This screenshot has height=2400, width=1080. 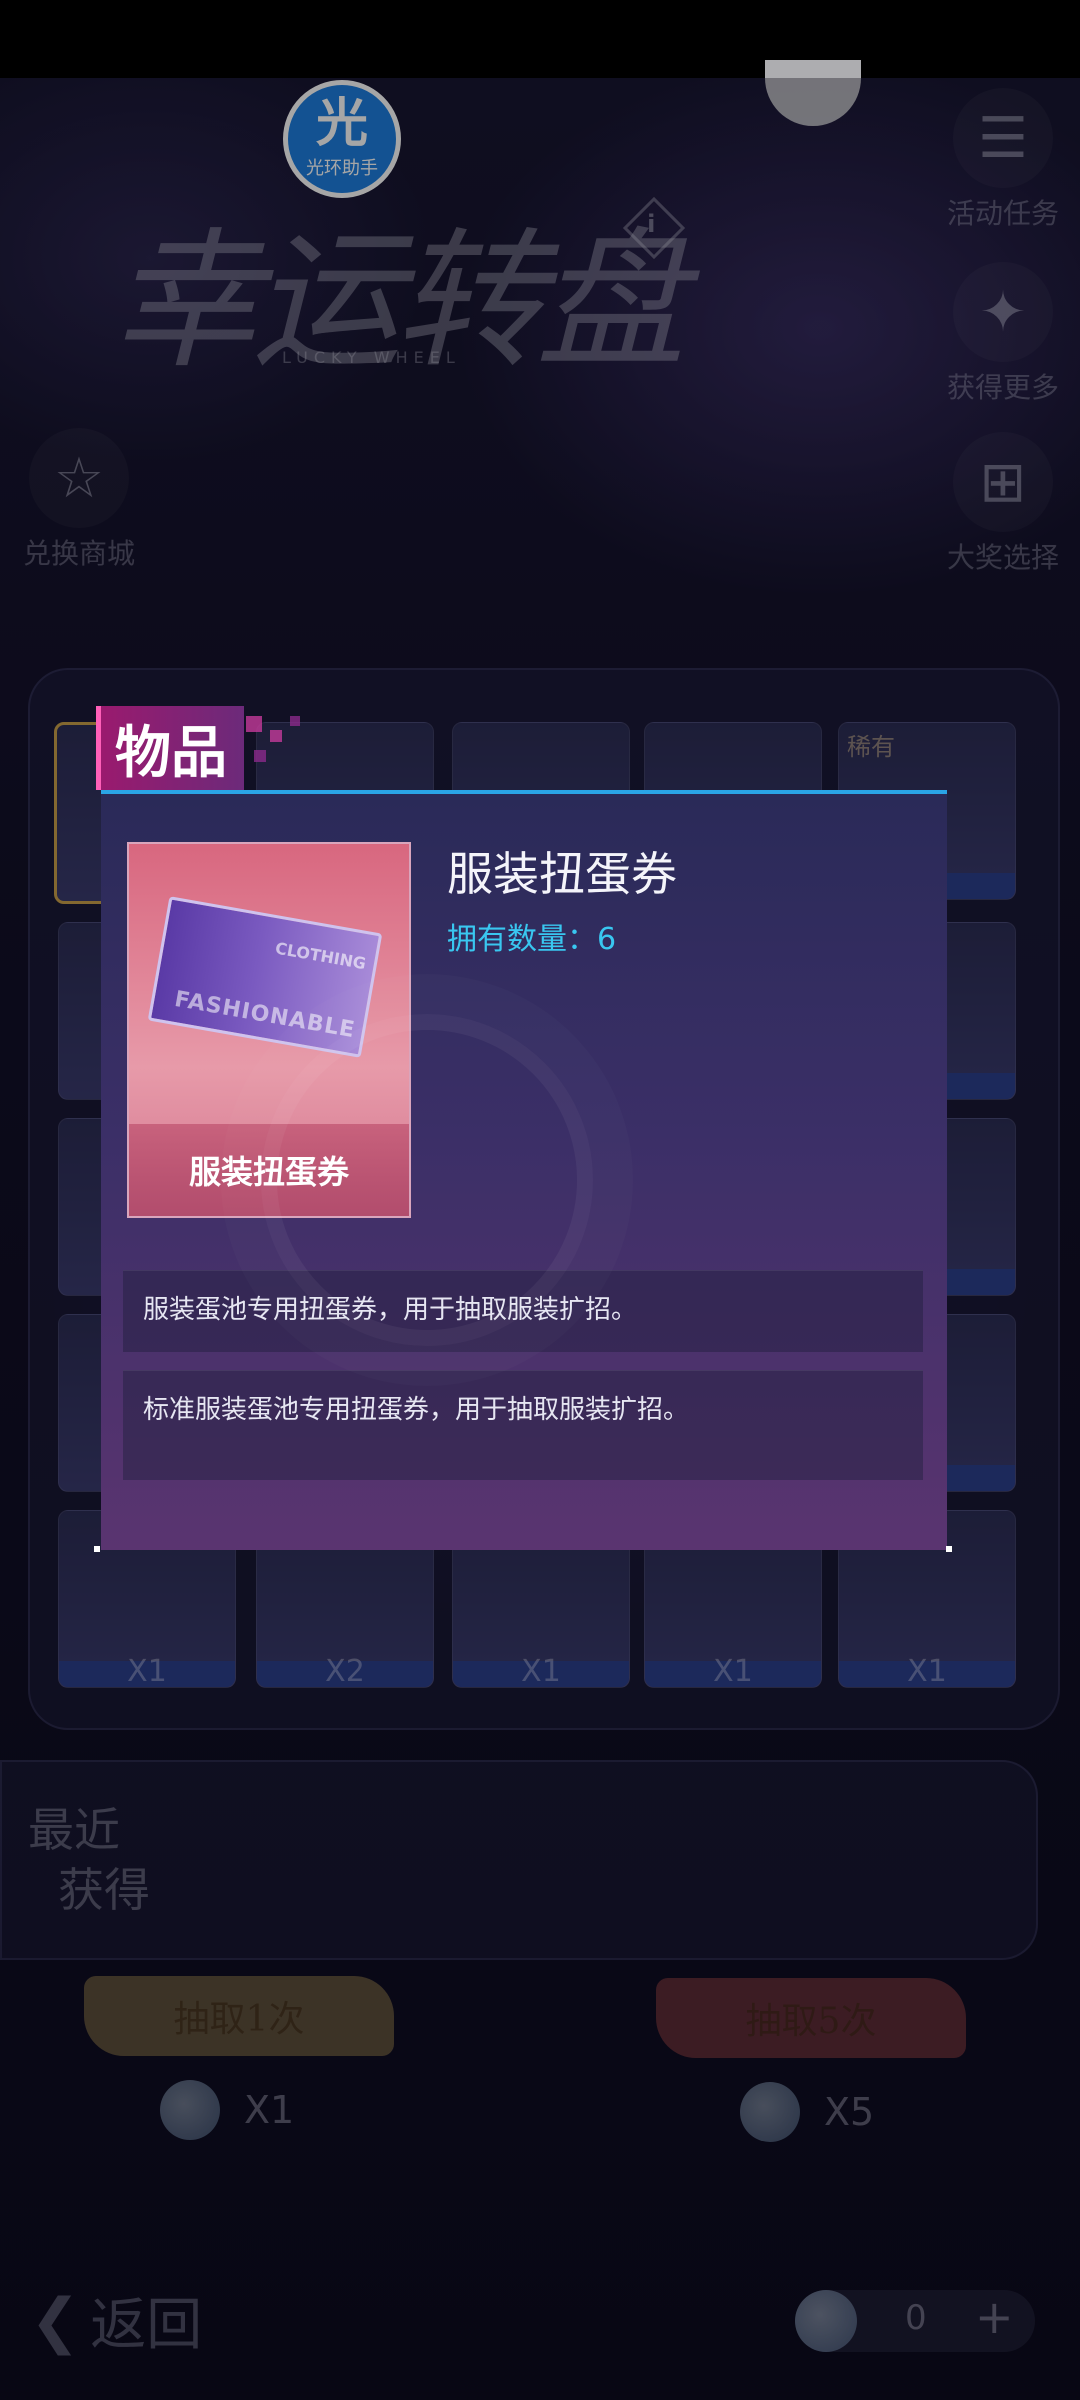 What do you see at coordinates (540, 39) in the screenshot?
I see `status-bar` at bounding box center [540, 39].